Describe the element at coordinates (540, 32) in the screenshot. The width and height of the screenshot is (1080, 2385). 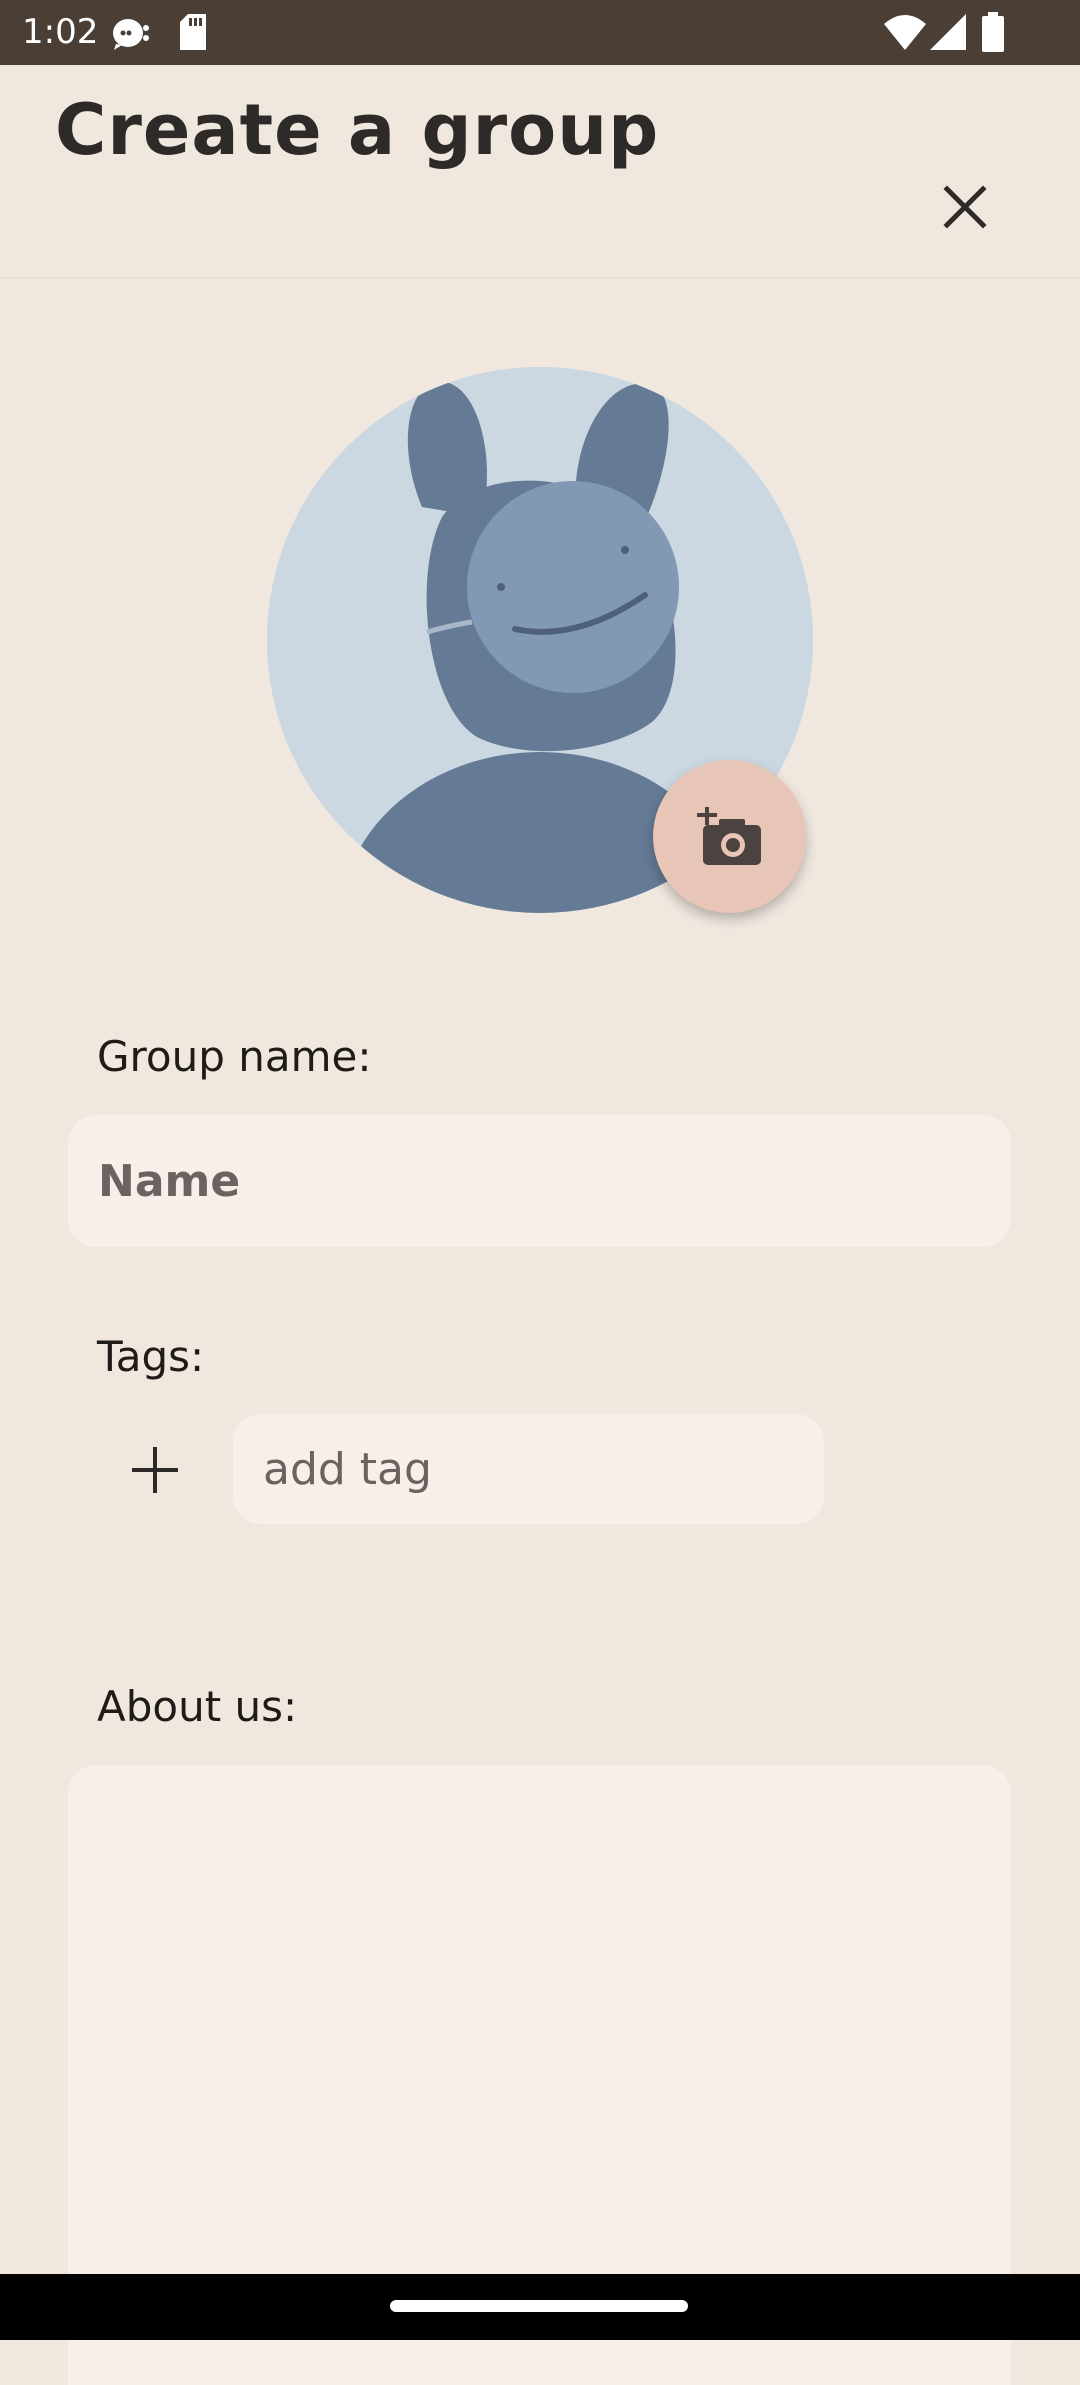
I see `status-bar: 1:02` at that location.